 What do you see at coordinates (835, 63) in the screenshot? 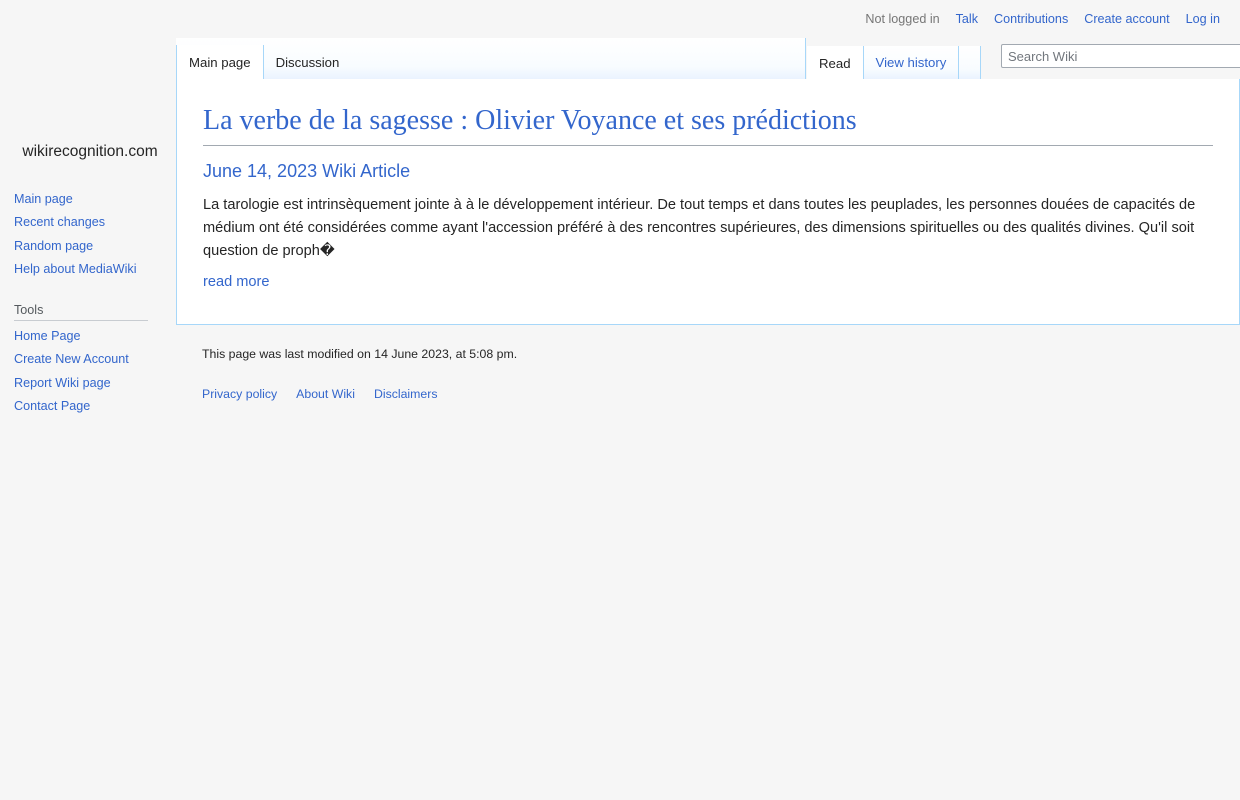
I see `tab-read: Read` at bounding box center [835, 63].